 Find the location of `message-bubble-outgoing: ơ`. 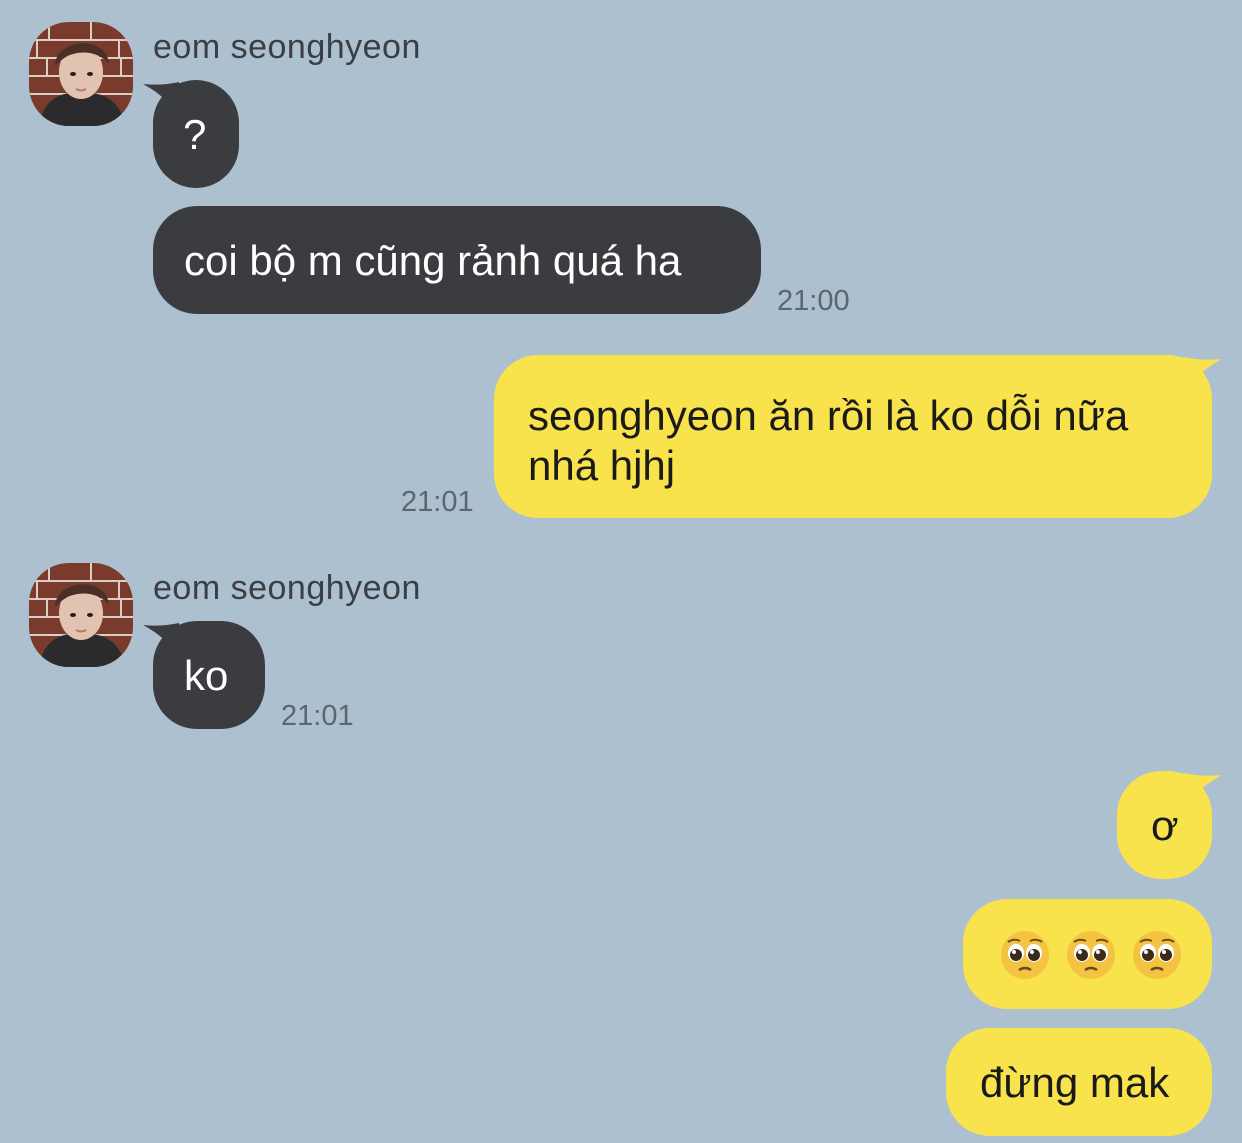

message-bubble-outgoing: ơ is located at coordinates (1164, 825).